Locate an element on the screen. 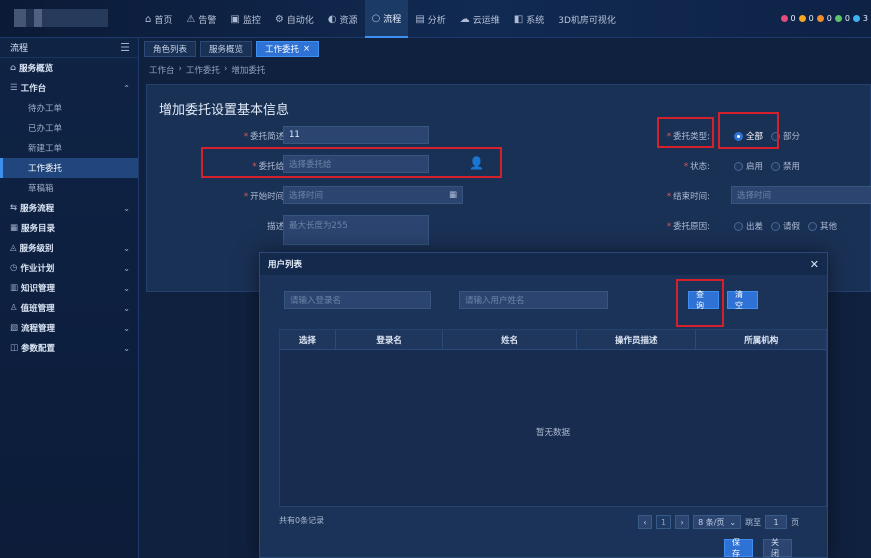 This screenshot has width=871, height=558. status-count: 3 is located at coordinates (865, 18).